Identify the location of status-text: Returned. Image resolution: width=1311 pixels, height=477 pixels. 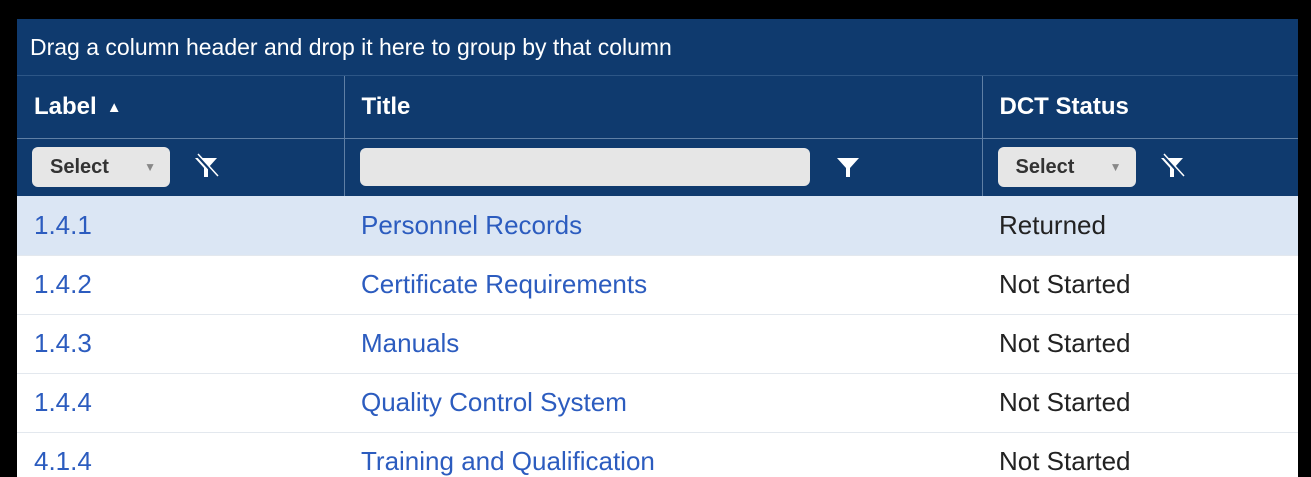
(1052, 224).